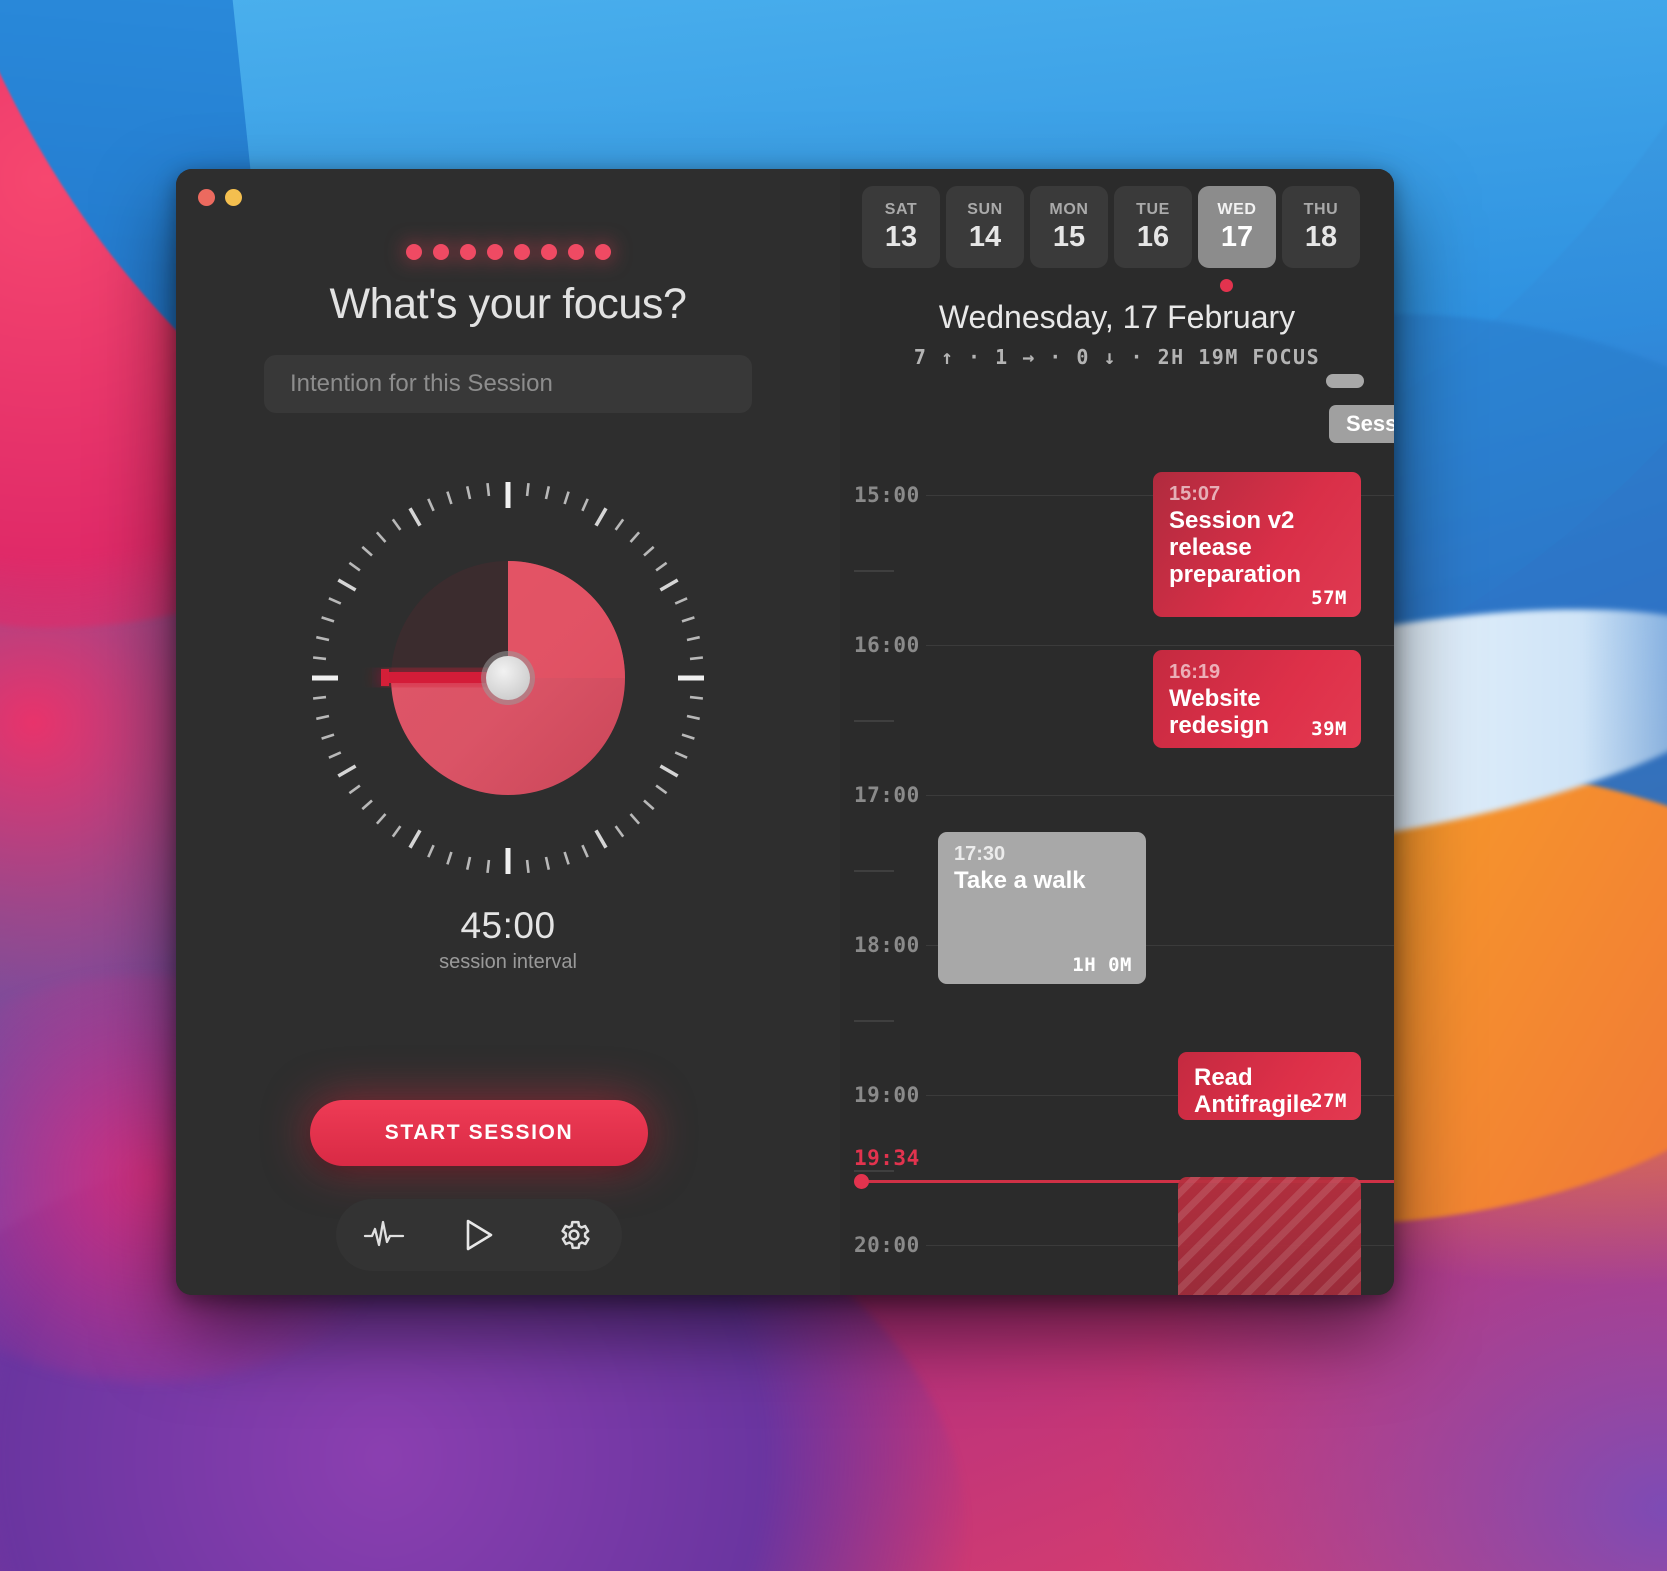 The image size is (1667, 1571). I want to click on day-chip-sat: SAT 13, so click(901, 227).